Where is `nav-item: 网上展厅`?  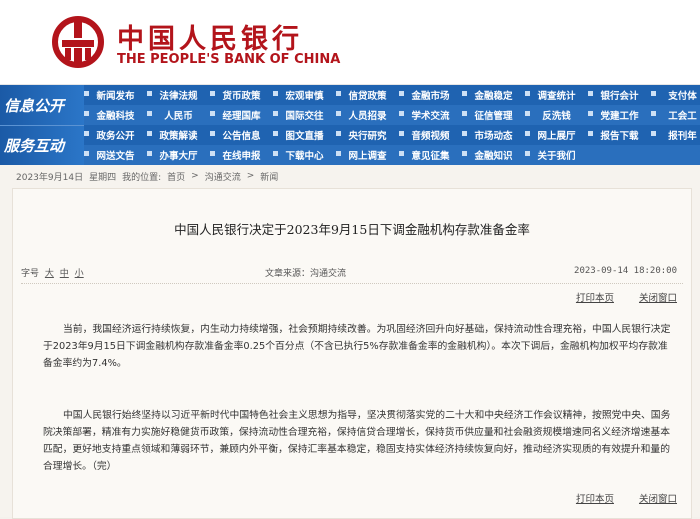 nav-item: 网上展厅 is located at coordinates (556, 135).